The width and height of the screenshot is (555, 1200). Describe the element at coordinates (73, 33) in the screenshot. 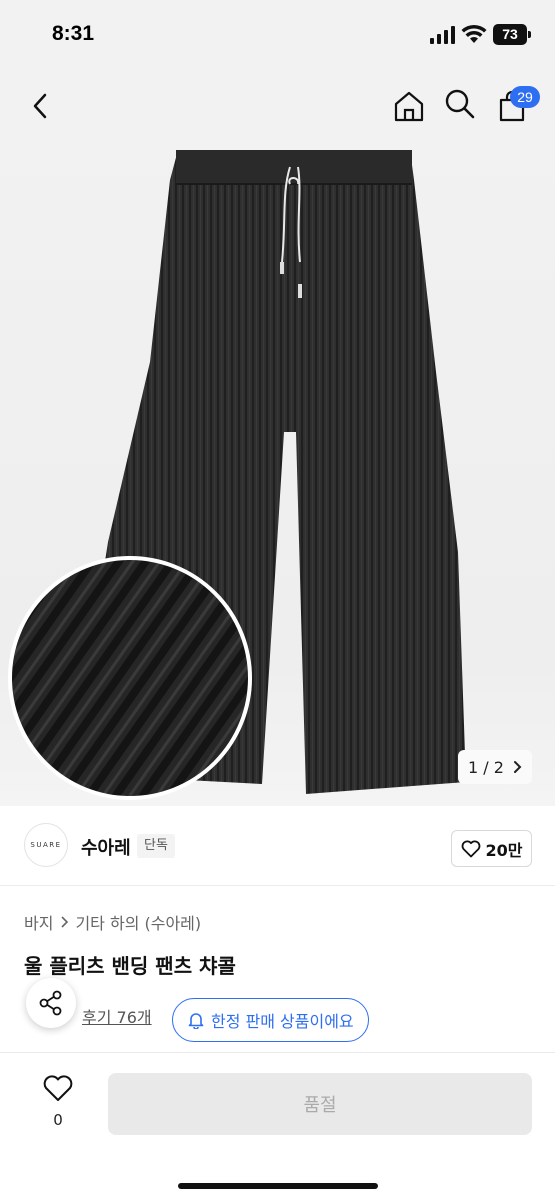

I see `status-time: 8:31` at that location.